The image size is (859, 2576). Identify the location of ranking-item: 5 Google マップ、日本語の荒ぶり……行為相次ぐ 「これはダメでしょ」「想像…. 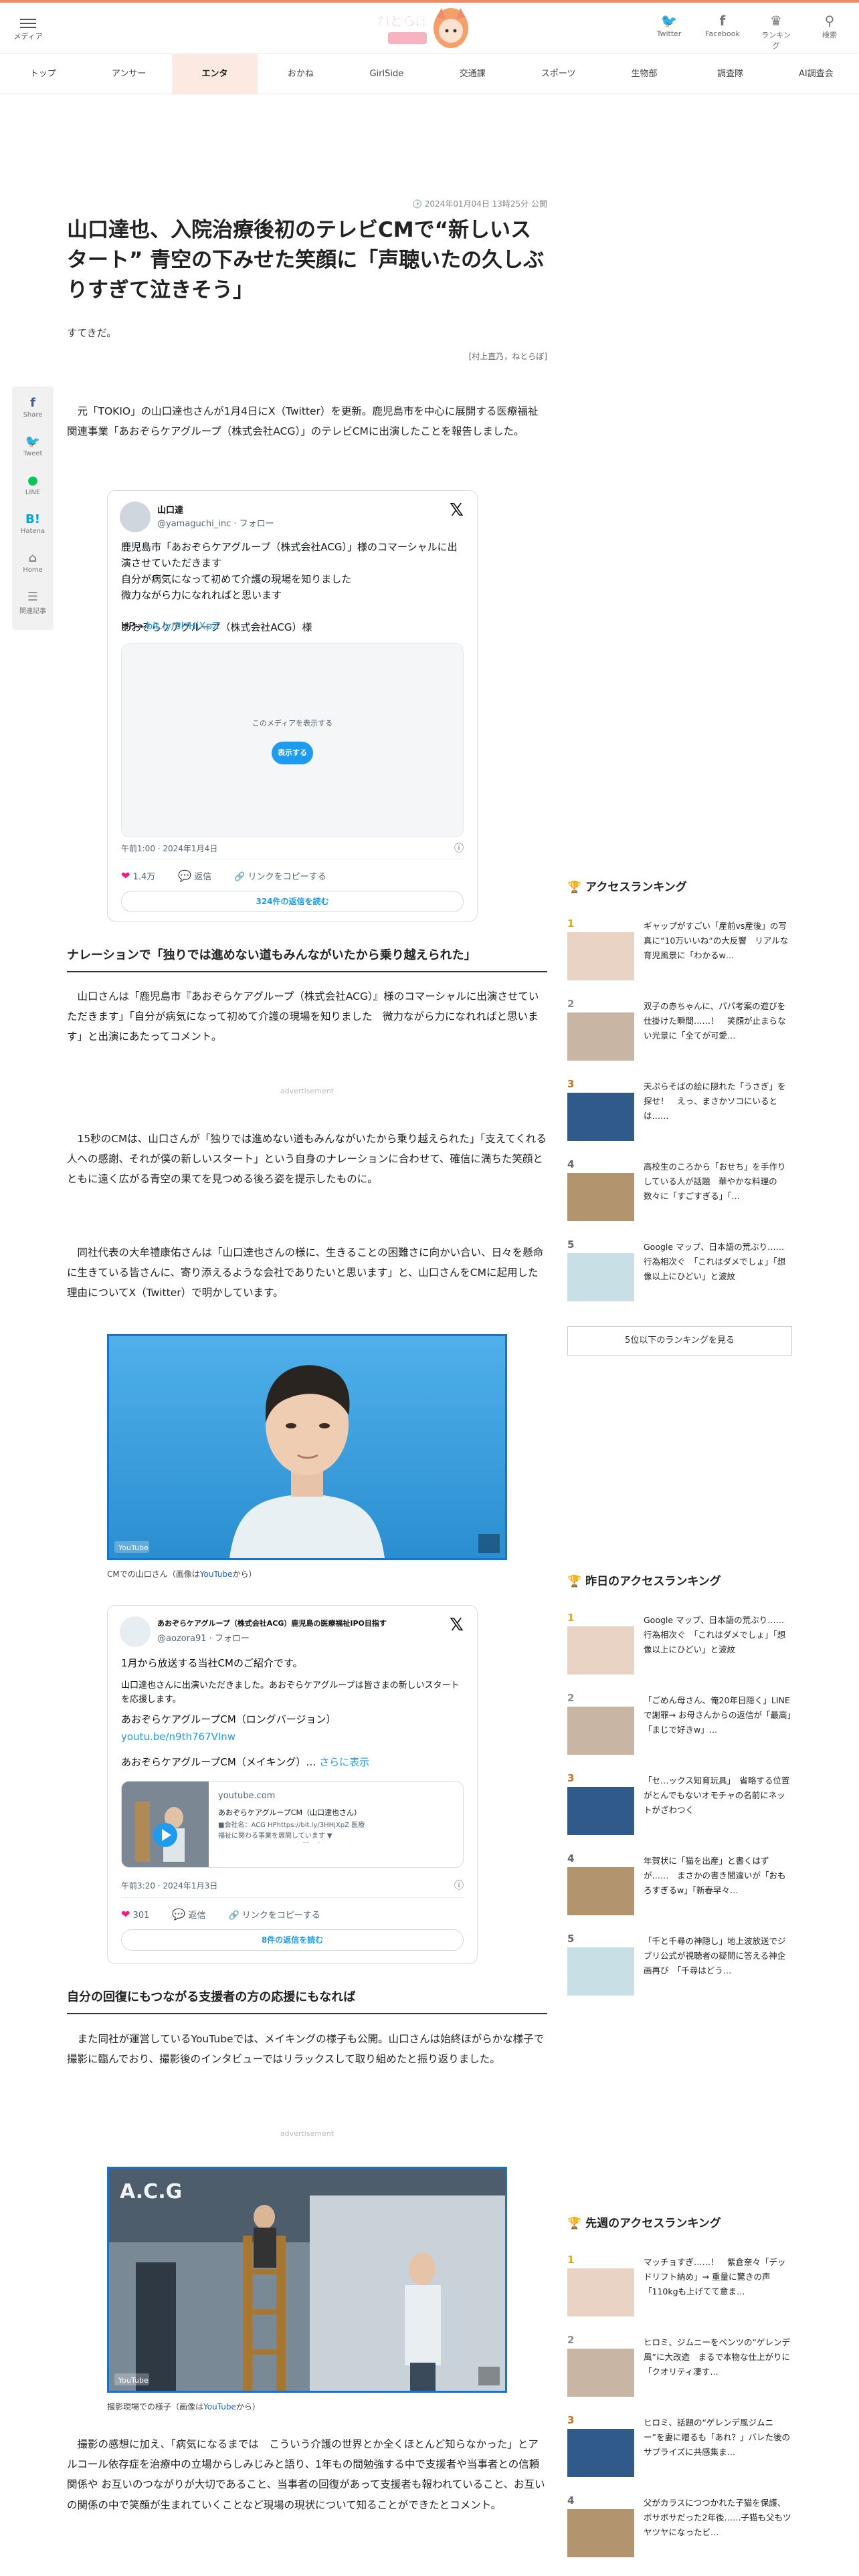
(679, 1277).